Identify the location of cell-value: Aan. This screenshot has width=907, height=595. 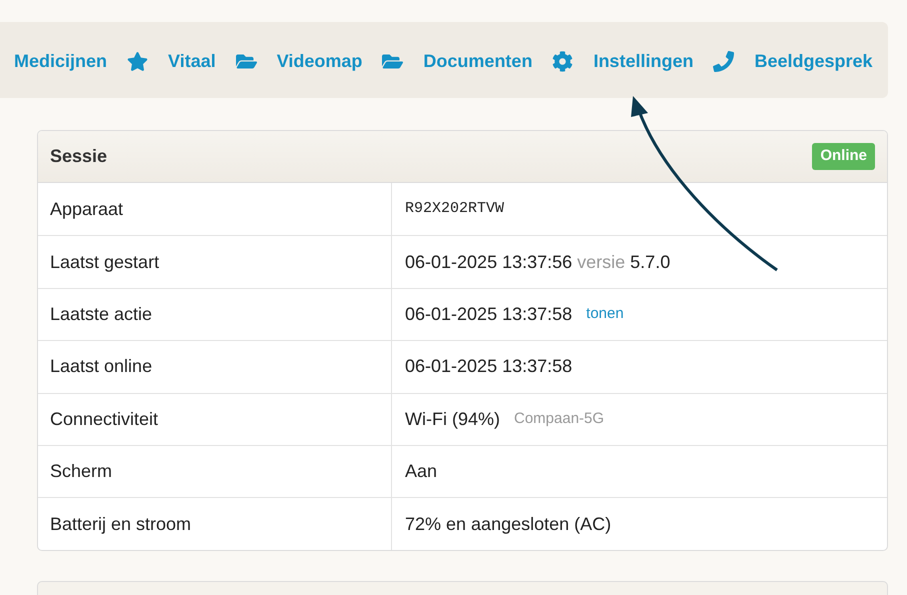
(421, 472).